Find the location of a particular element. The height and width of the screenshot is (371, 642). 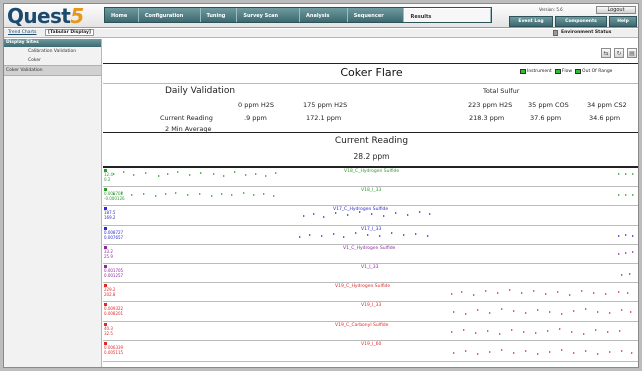

components-button: Components is located at coordinates (581, 21).